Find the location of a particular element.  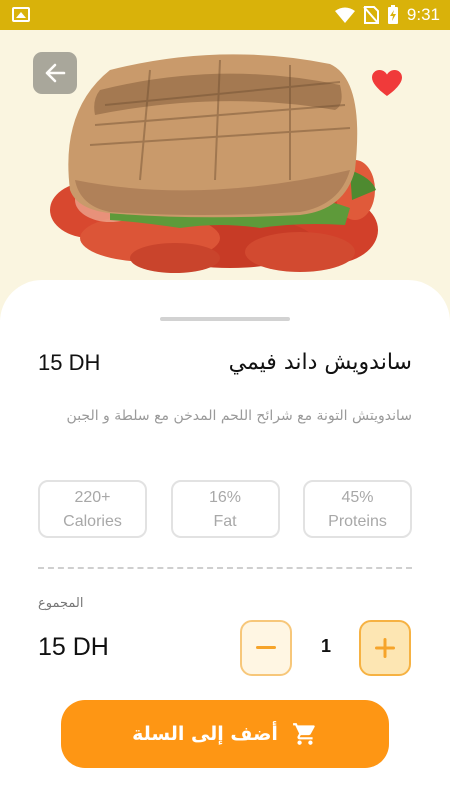

add-to-cart-button: أضف إلى السلة is located at coordinates (225, 734).